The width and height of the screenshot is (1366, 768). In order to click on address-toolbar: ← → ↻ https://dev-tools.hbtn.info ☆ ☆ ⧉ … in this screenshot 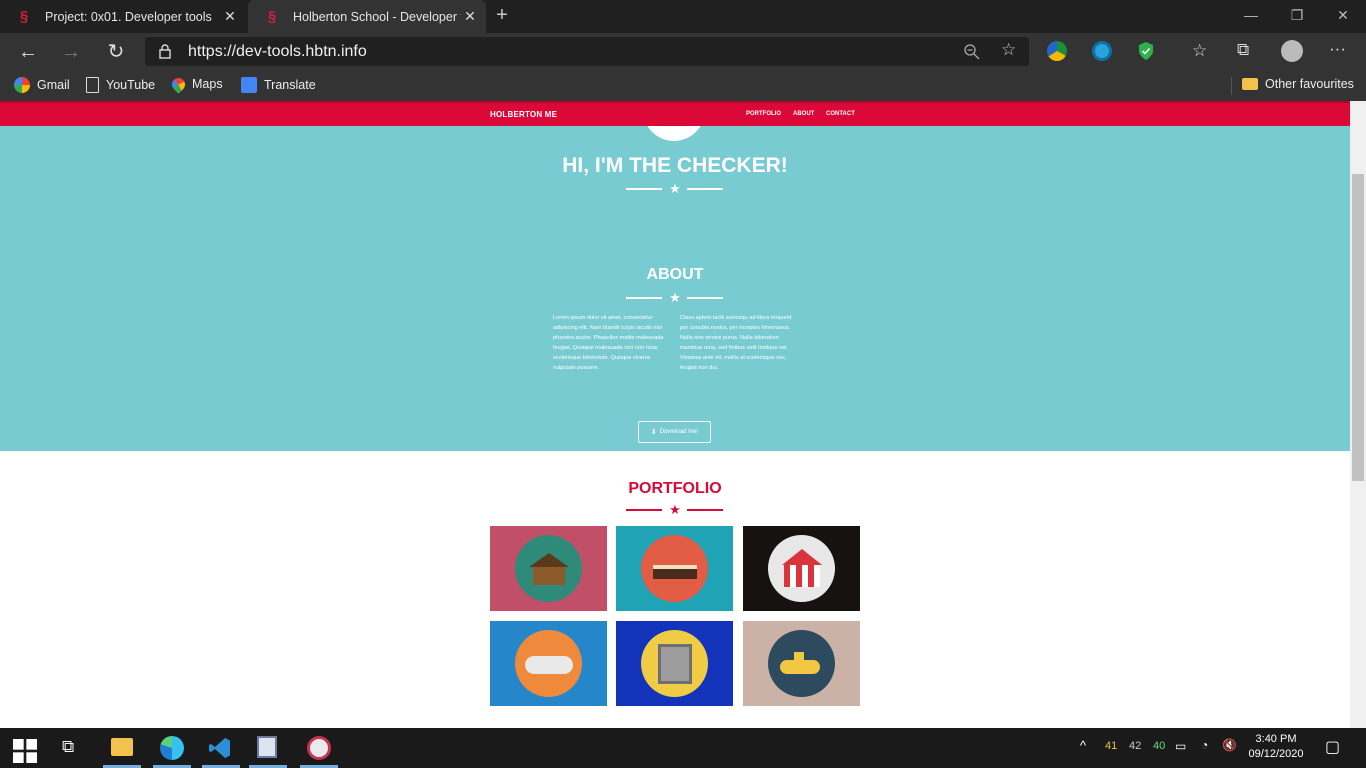, I will do `click(683, 51)`.